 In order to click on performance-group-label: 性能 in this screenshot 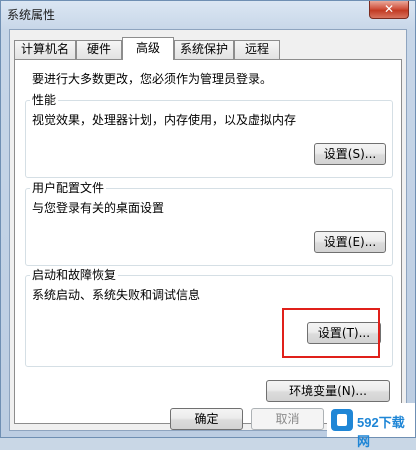, I will do `click(44, 100)`.